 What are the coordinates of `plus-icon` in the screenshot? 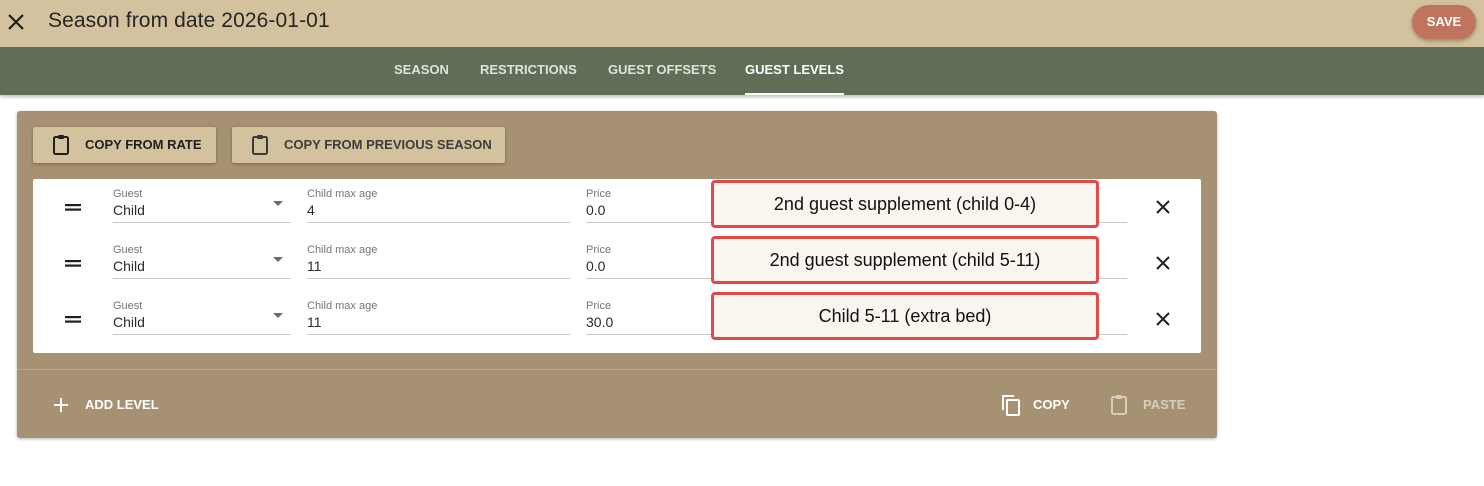 It's located at (61, 405).